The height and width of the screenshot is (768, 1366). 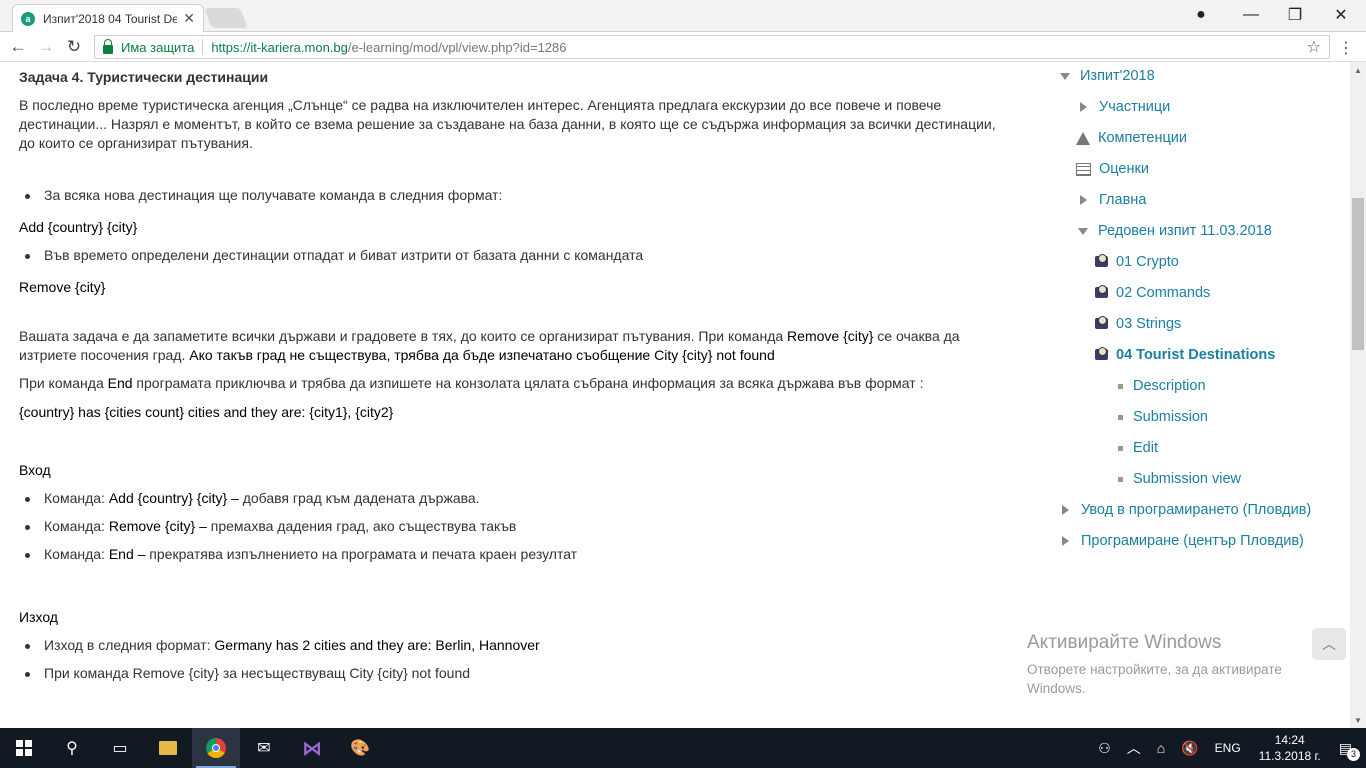 I want to click on back-to-top-button: ︿, so click(x=1329, y=644).